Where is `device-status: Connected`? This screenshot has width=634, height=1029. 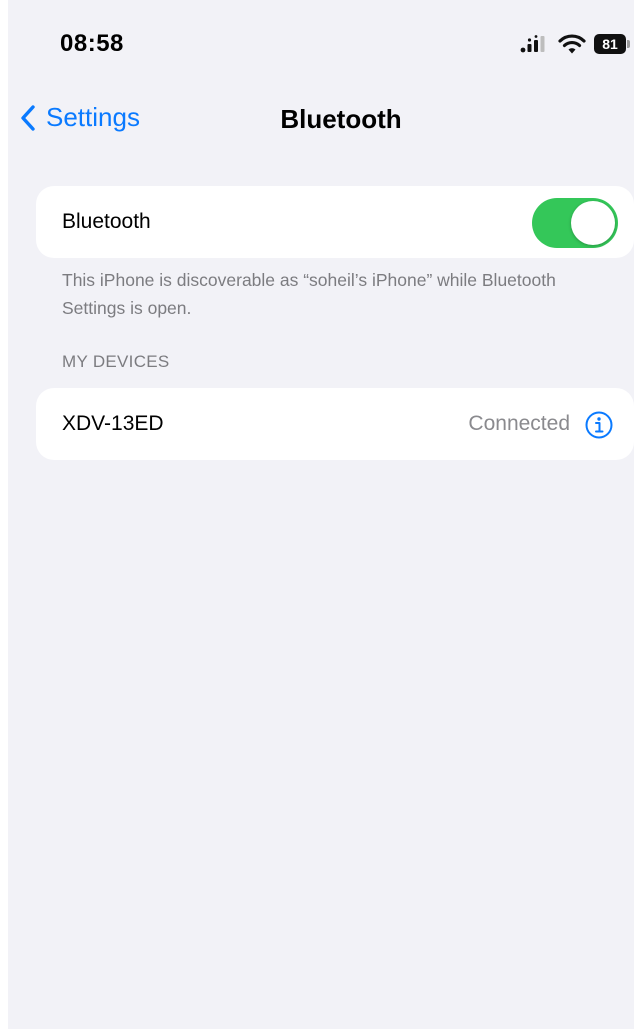 device-status: Connected is located at coordinates (519, 423).